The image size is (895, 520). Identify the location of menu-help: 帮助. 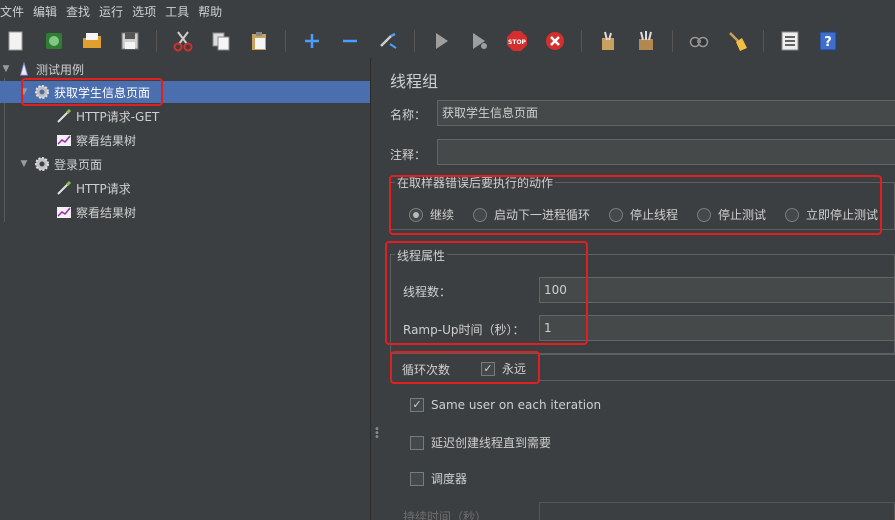
(211, 12).